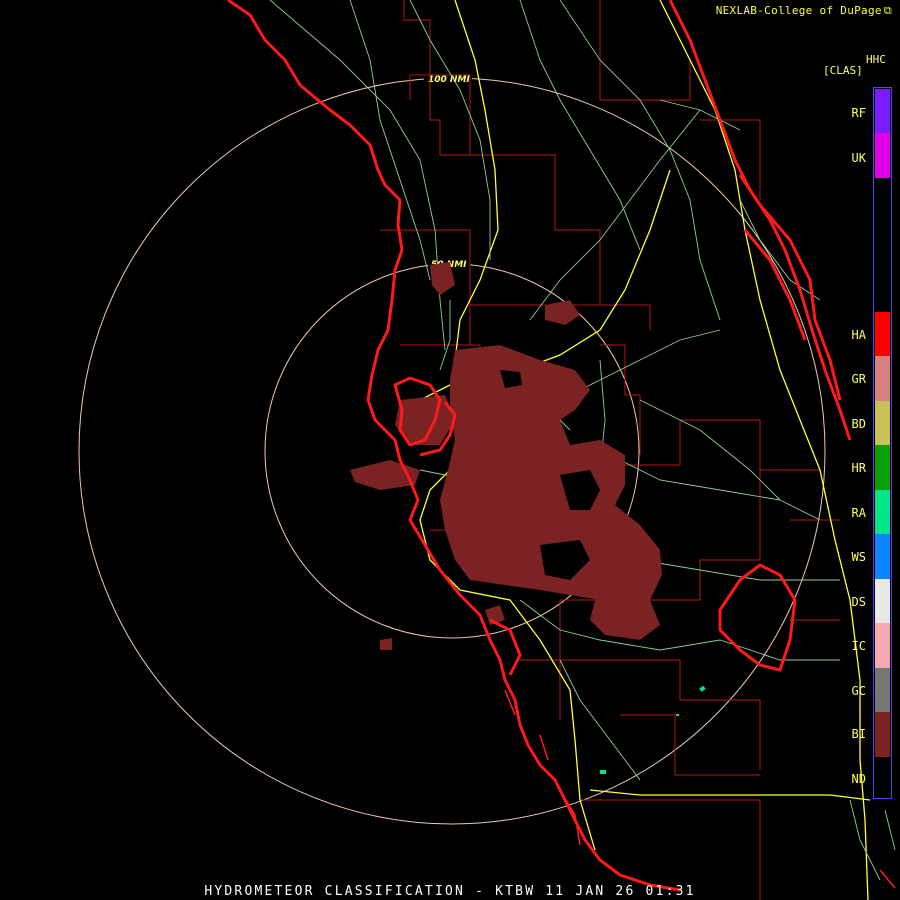 The width and height of the screenshot is (900, 900). I want to click on legend-label-ws: WS, so click(858, 557).